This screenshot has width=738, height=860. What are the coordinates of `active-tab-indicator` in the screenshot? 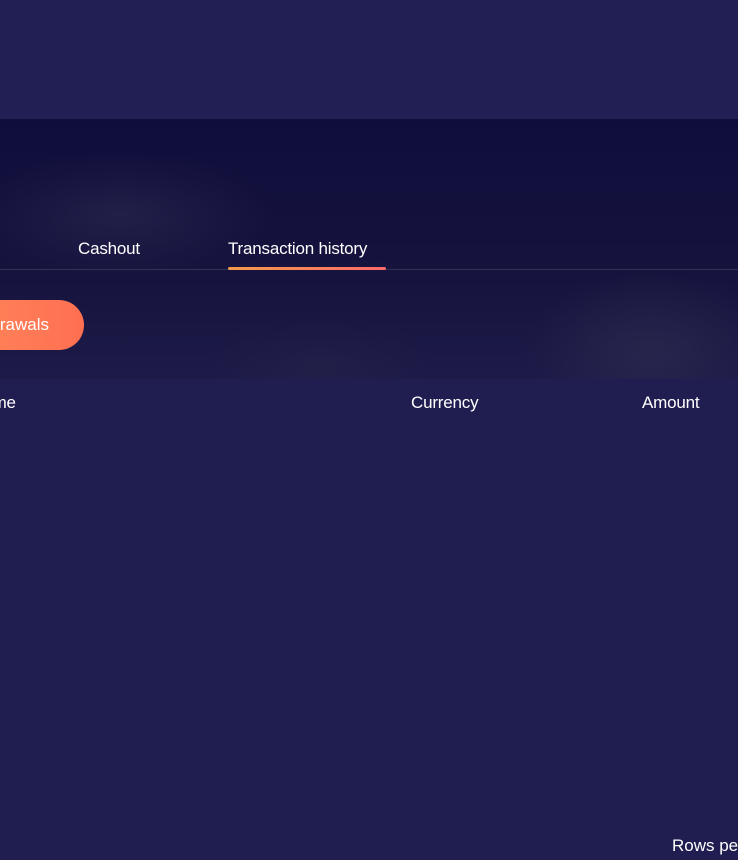 It's located at (307, 268).